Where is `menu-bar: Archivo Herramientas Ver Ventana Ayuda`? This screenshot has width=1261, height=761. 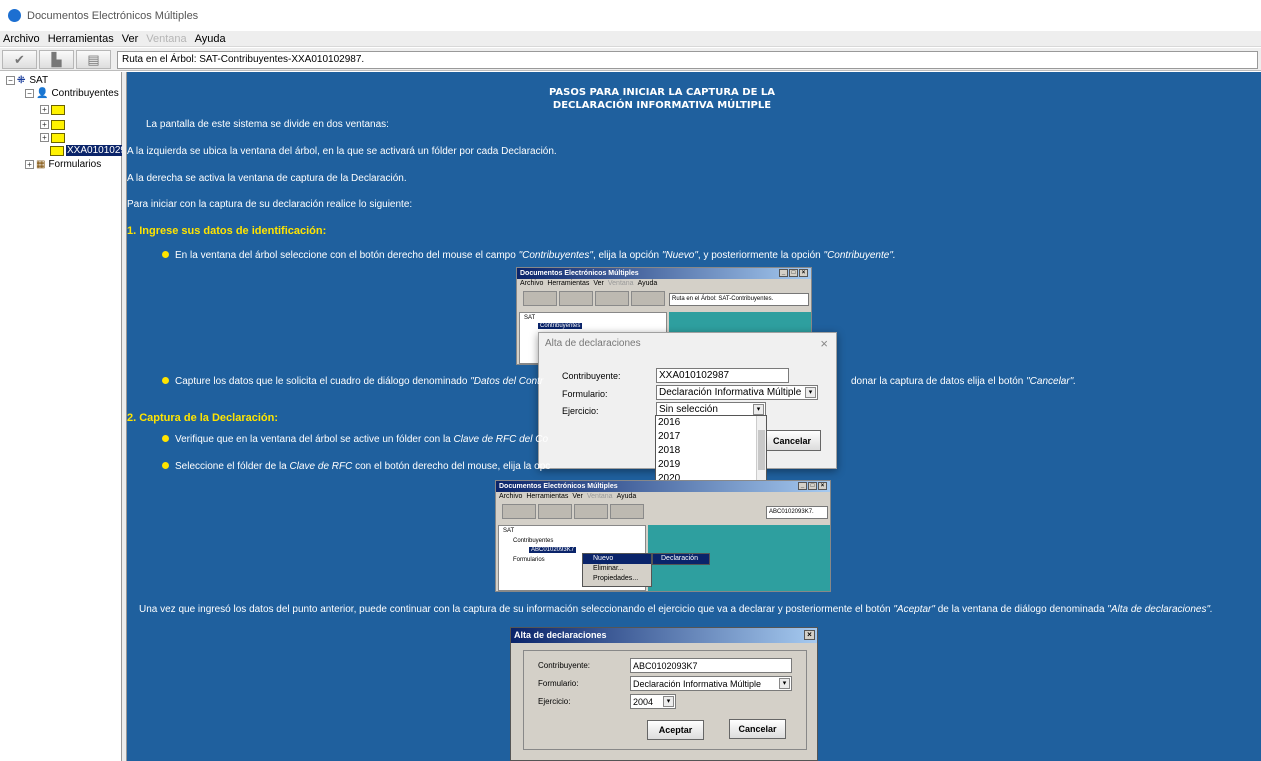
menu-bar: Archivo Herramientas Ver Ventana Ayuda is located at coordinates (630, 39).